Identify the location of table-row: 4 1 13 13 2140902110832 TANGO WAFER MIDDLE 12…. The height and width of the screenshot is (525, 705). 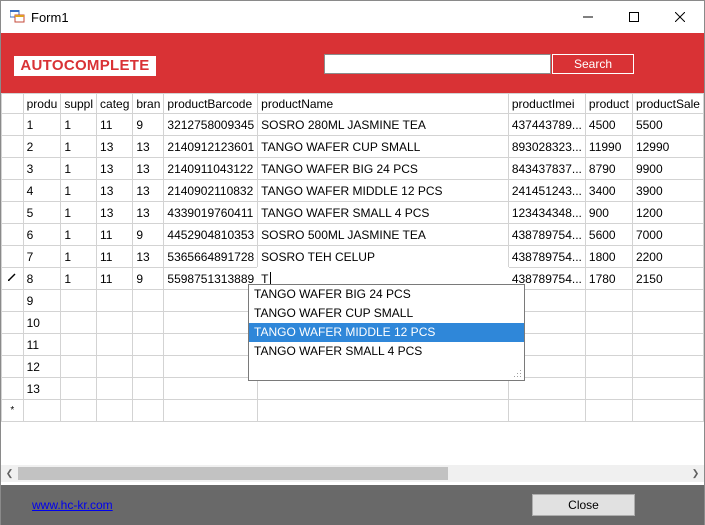
(352, 190).